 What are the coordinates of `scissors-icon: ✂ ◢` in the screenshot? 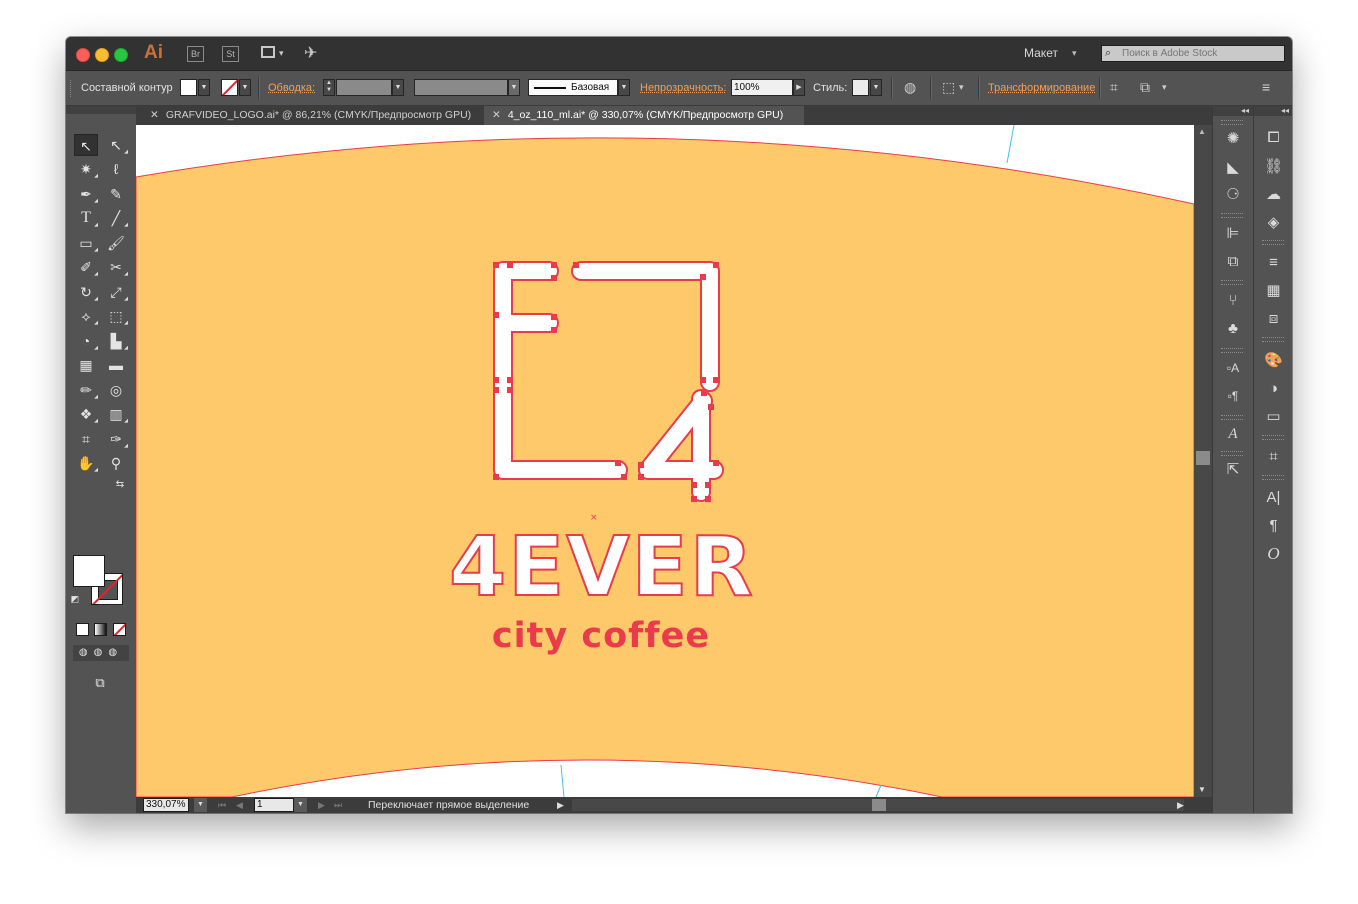 It's located at (116, 267).